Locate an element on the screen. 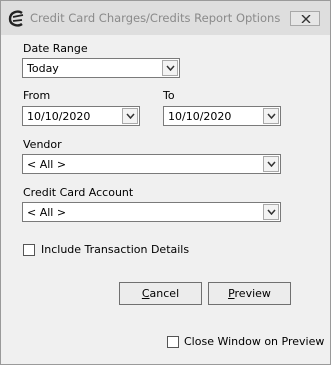 This screenshot has height=365, width=331. include-details-checkbox is located at coordinates (29, 250).